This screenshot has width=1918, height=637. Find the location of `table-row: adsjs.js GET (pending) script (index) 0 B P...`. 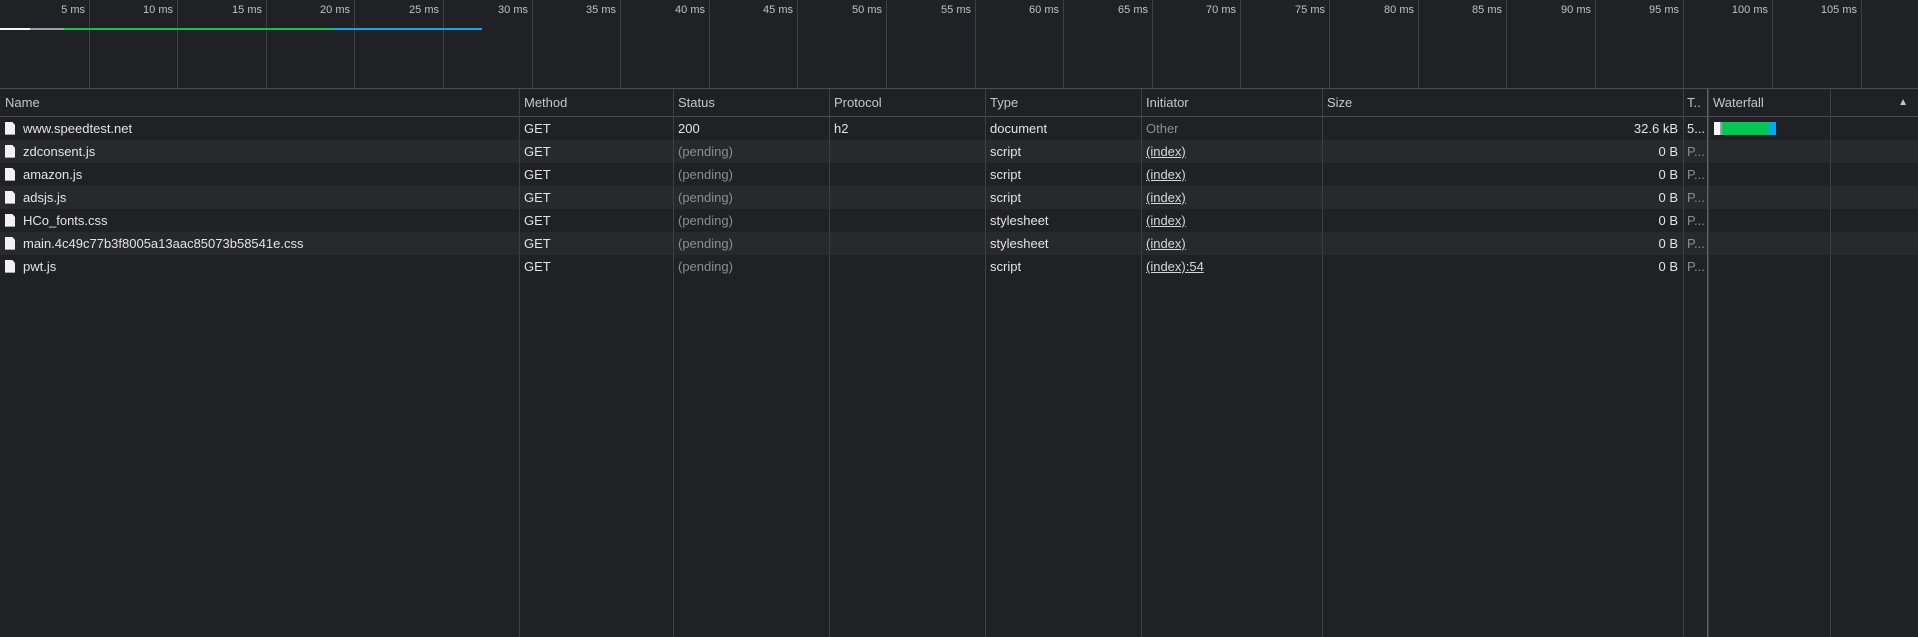

table-row: adsjs.js GET (pending) script (index) 0 B P... is located at coordinates (959, 197).